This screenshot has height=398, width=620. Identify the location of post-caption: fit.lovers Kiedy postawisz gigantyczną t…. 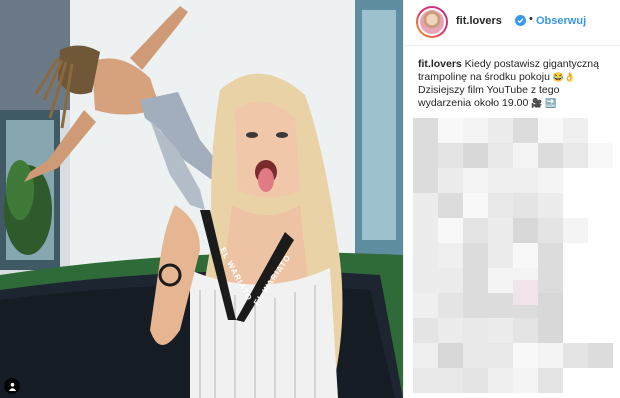
(515, 84).